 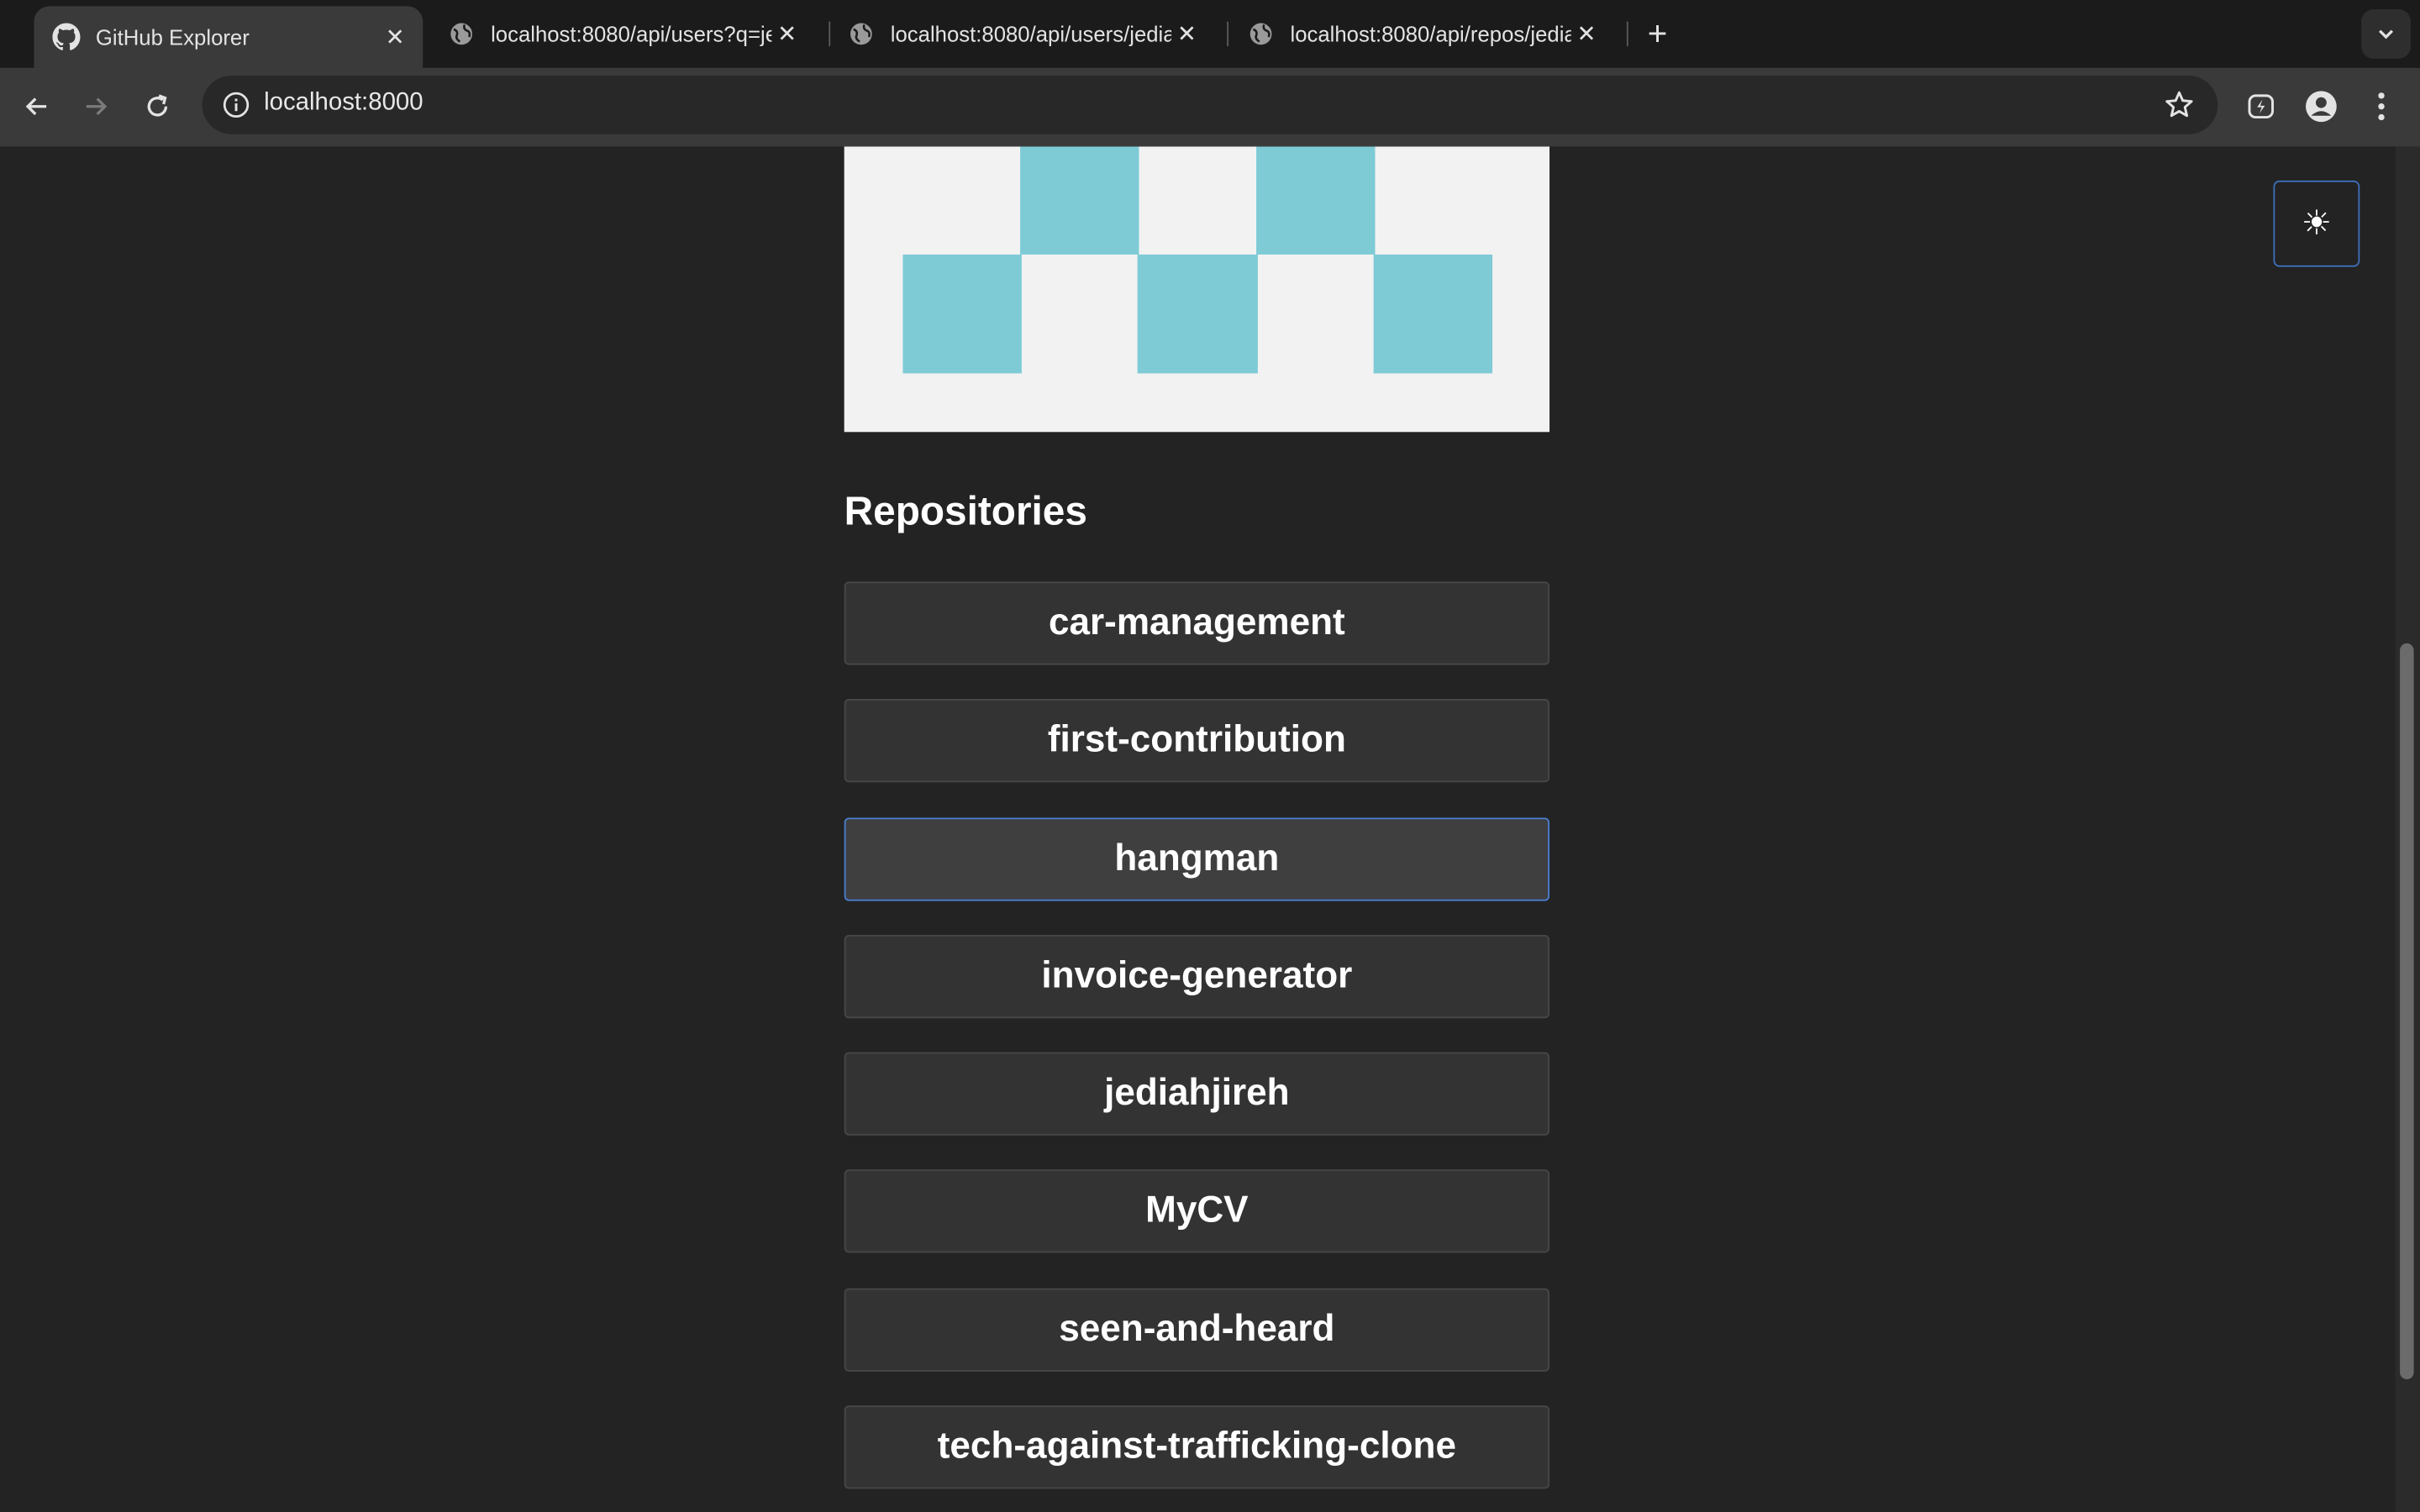 I want to click on tab-search-button, so click(x=2386, y=34).